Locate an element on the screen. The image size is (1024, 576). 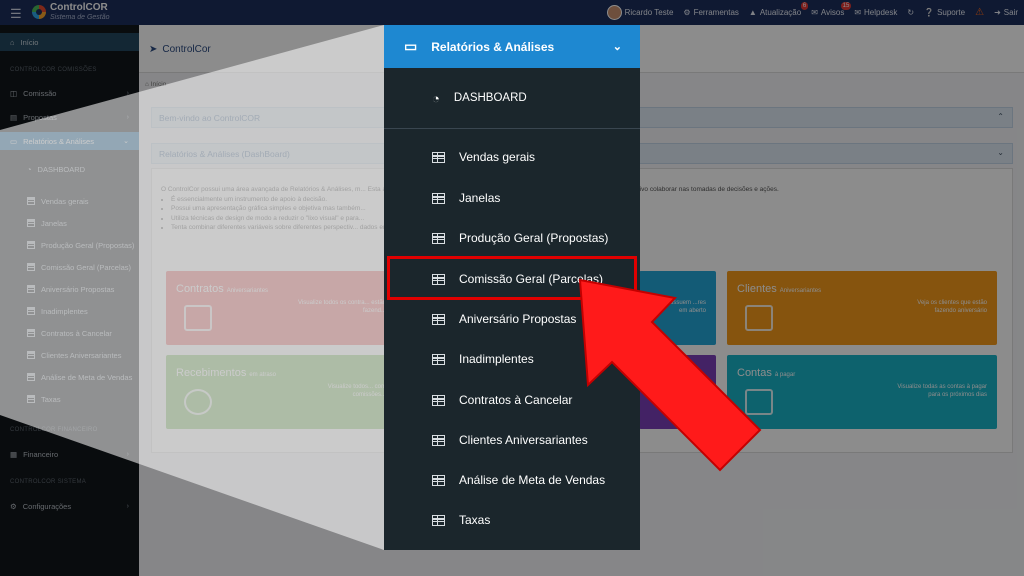
zoomed-item-taxas: Taxas is located at coordinates (512, 520).